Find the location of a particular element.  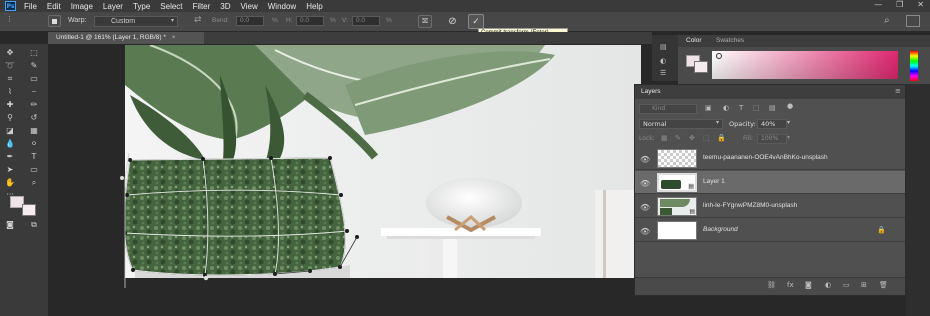

filter-pixel-icon: ▣ is located at coordinates (708, 108).